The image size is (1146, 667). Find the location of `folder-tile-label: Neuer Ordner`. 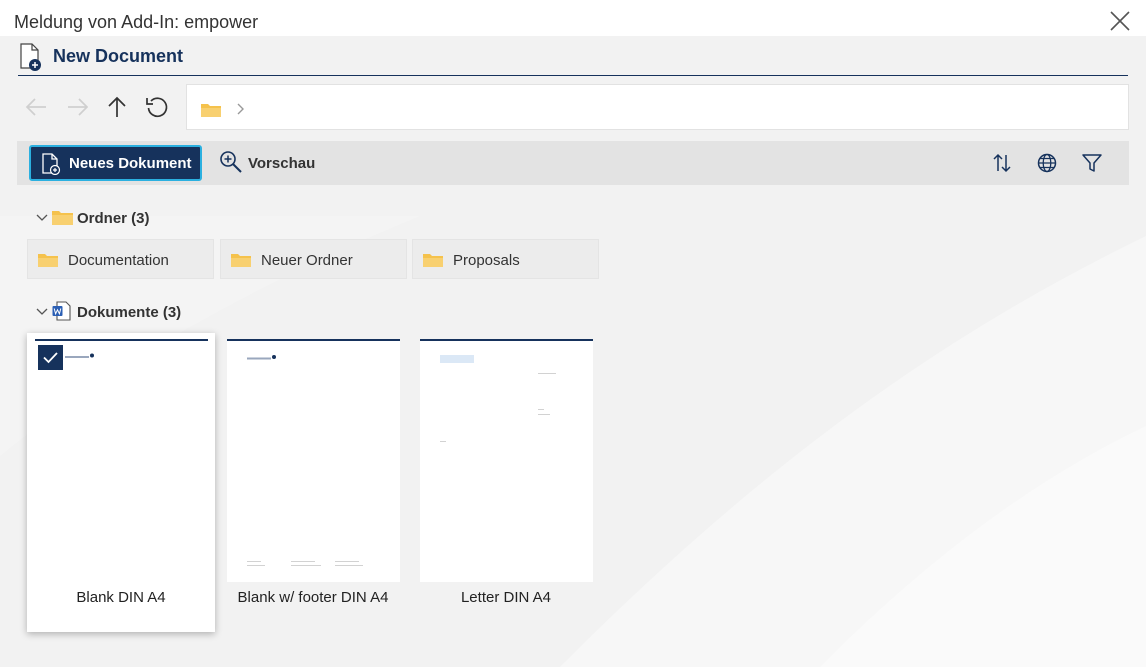

folder-tile-label: Neuer Ordner is located at coordinates (307, 260).